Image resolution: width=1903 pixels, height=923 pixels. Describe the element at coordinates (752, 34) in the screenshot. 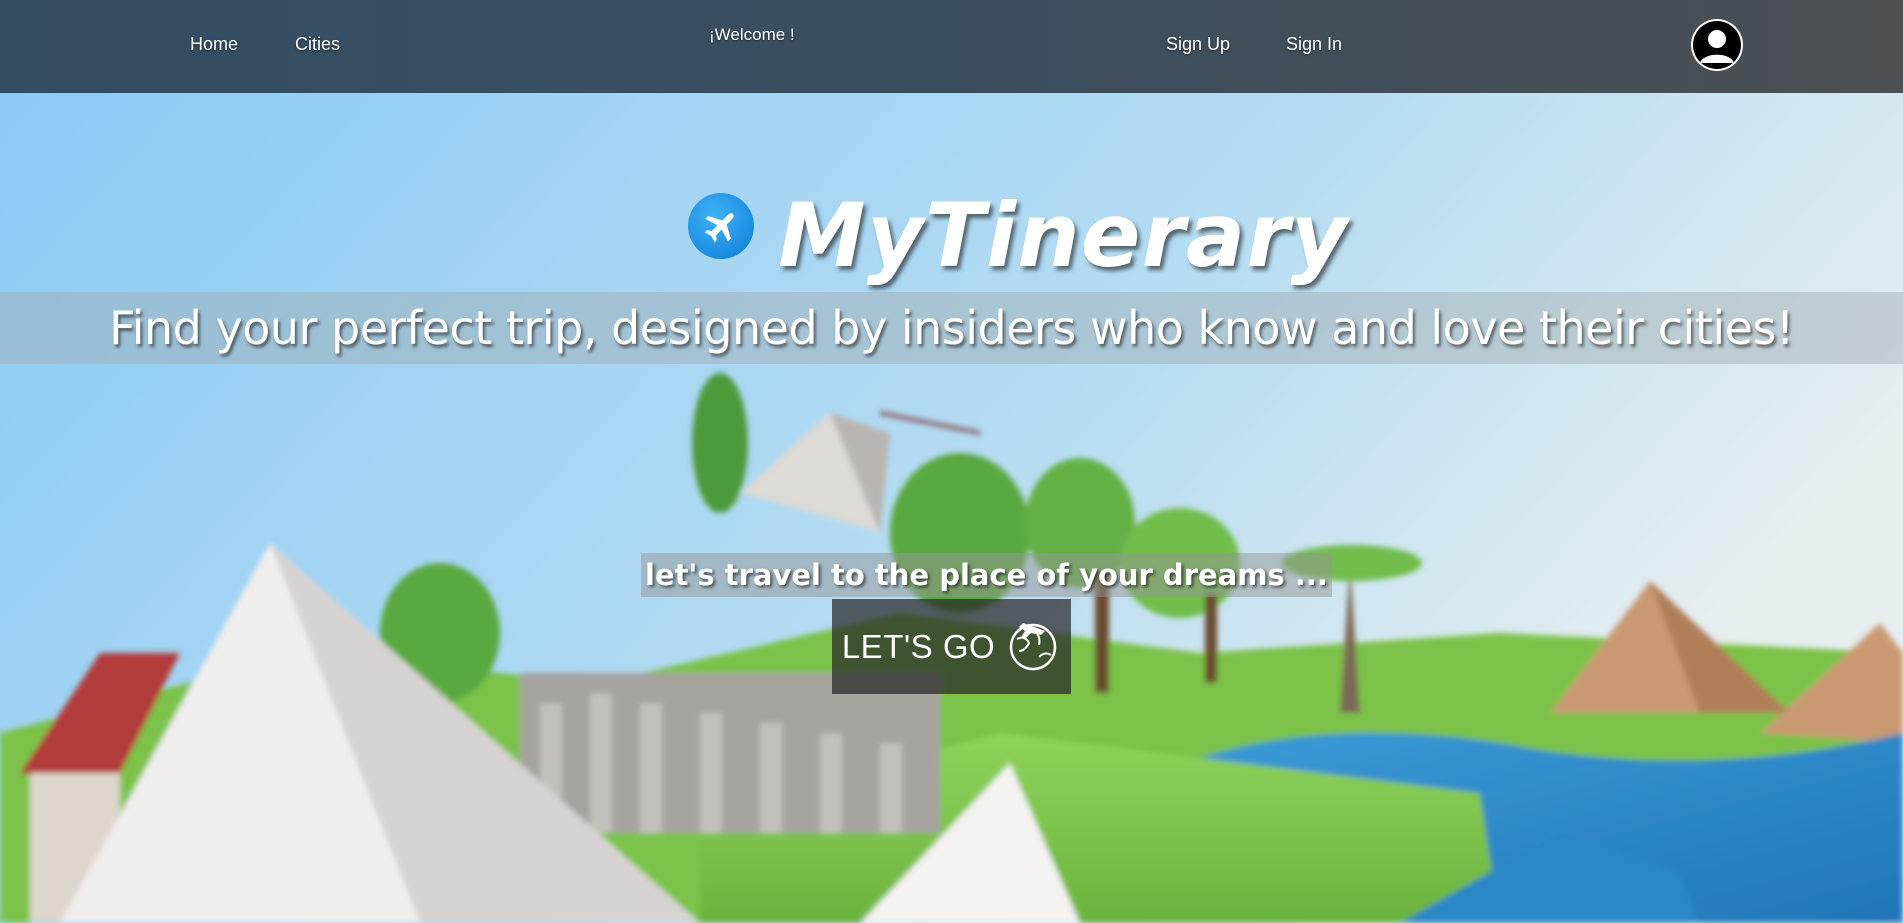

I see `welcome-text: ¡Welcome !` at that location.